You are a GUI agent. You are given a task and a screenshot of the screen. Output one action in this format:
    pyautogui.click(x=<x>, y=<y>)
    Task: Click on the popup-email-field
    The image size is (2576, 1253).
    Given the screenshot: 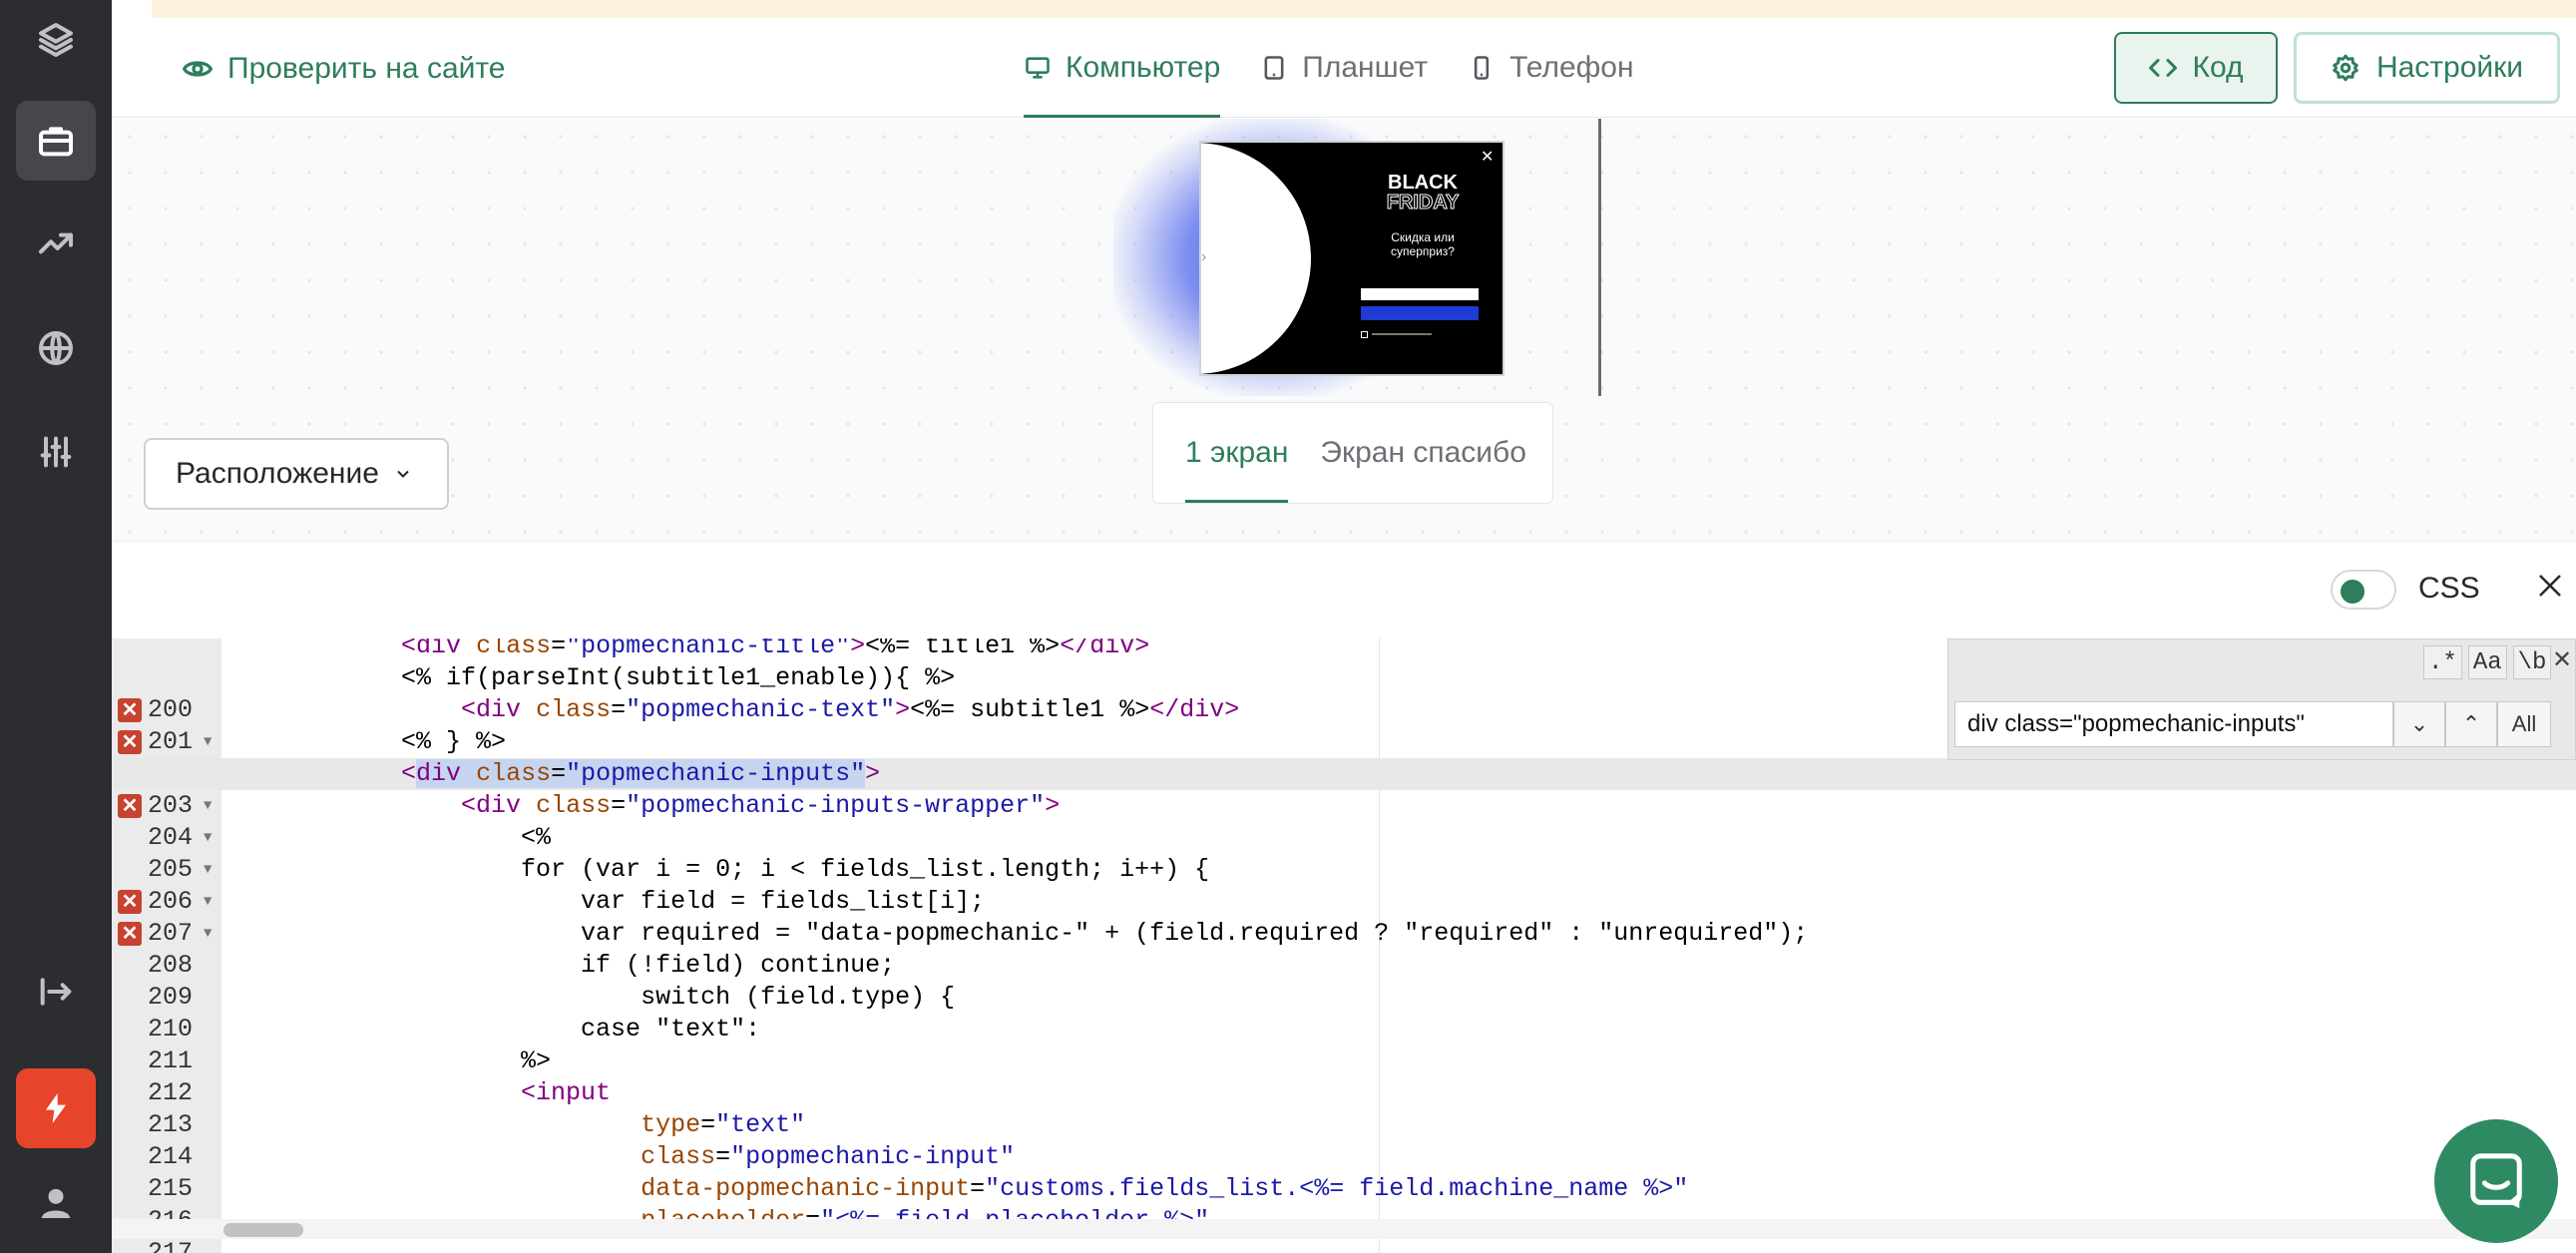 What is the action you would take?
    pyautogui.click(x=1420, y=294)
    